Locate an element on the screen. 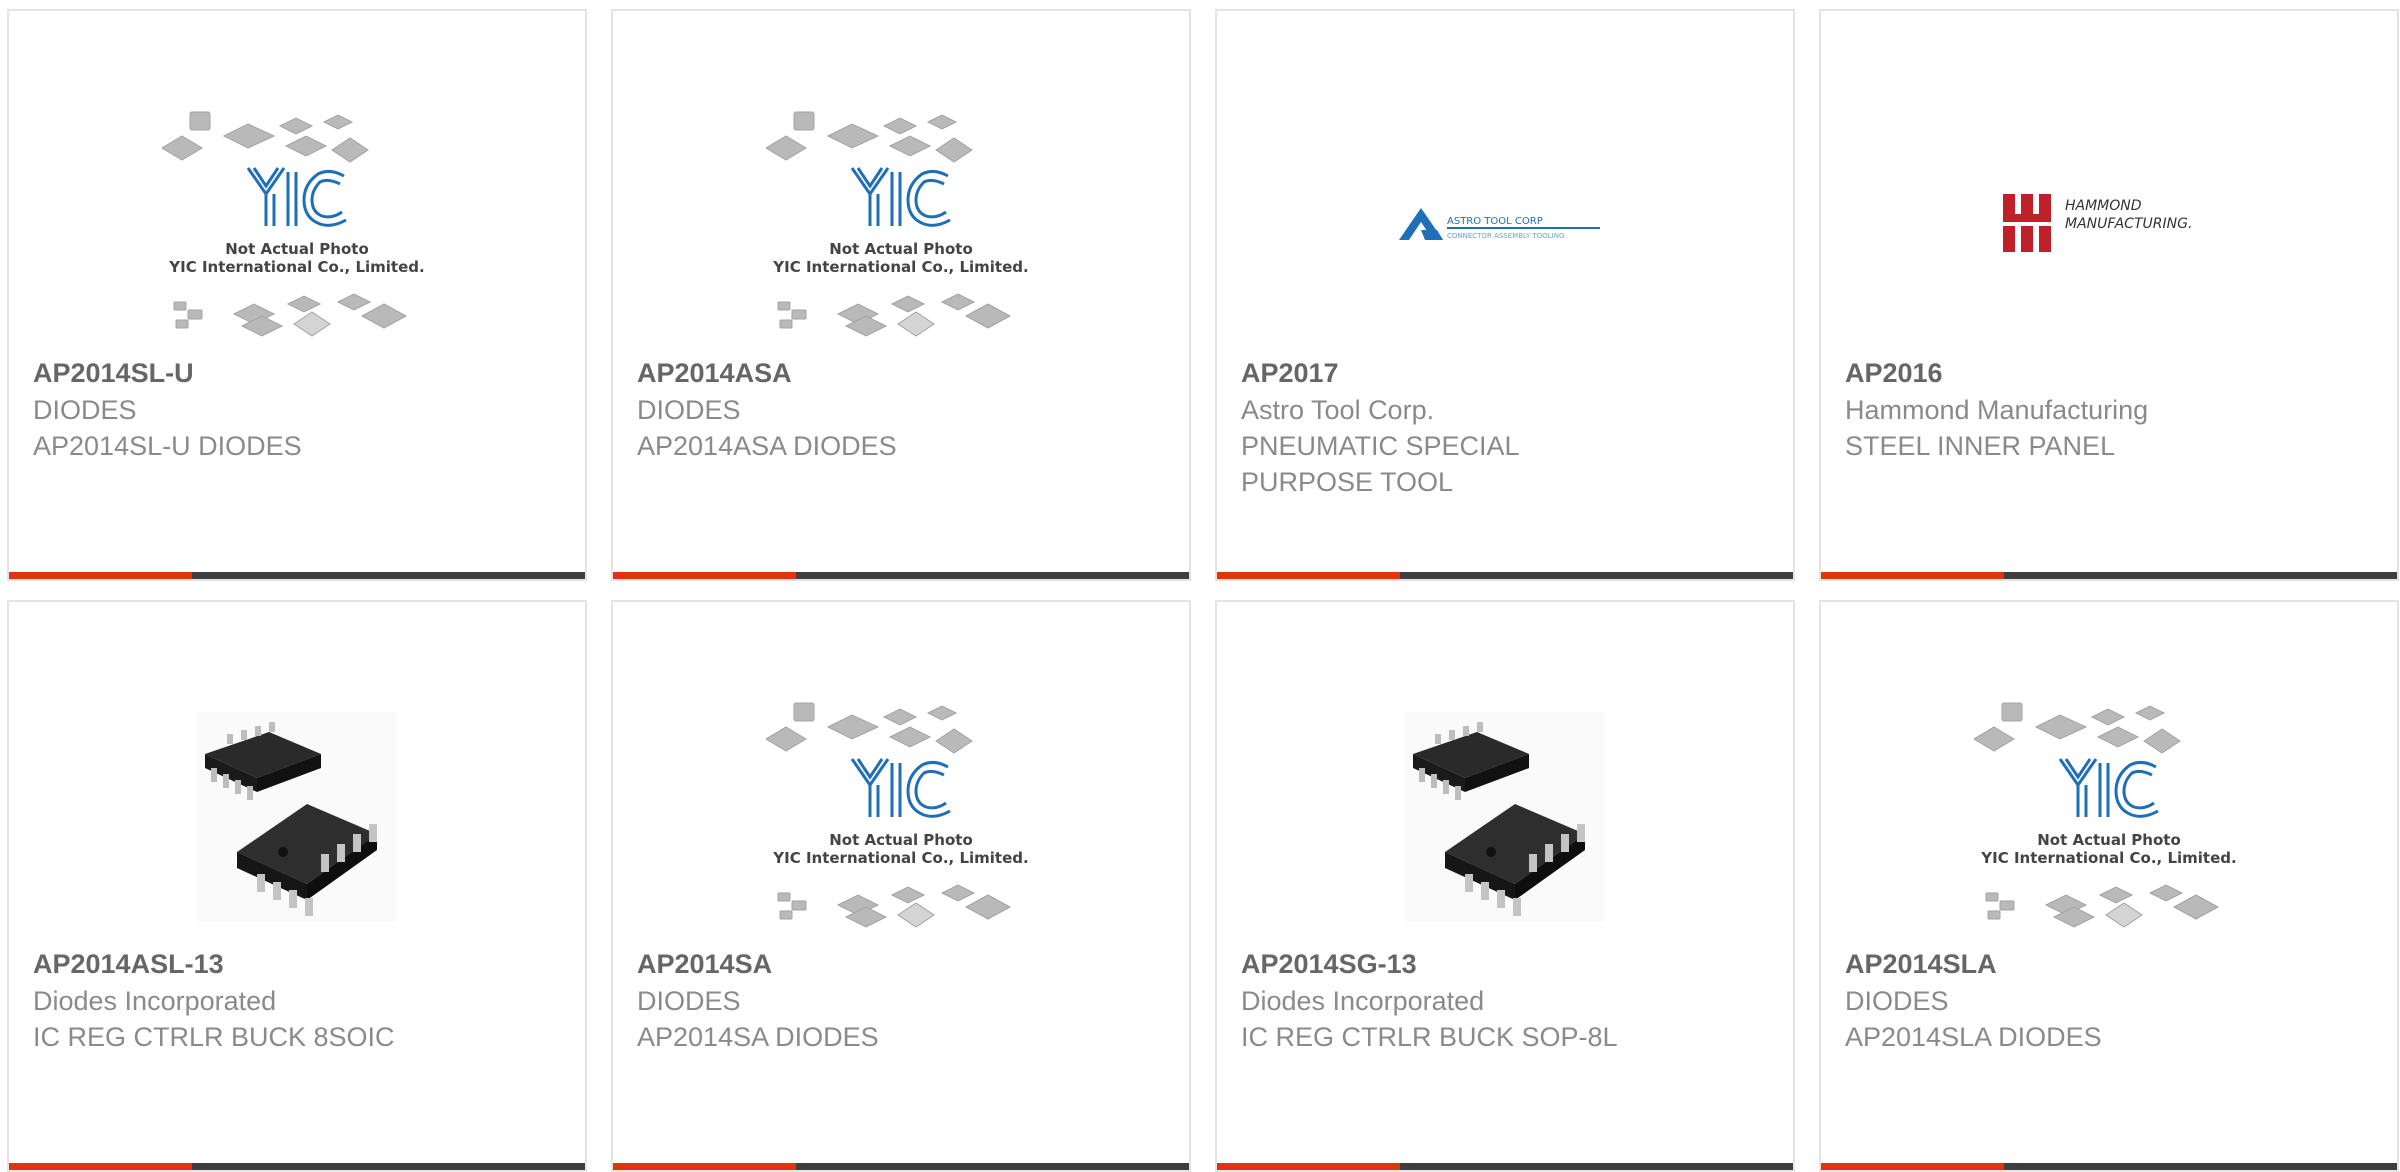 The width and height of the screenshot is (2400, 1172). part-number-link: AP2014SL-U is located at coordinates (299, 373).